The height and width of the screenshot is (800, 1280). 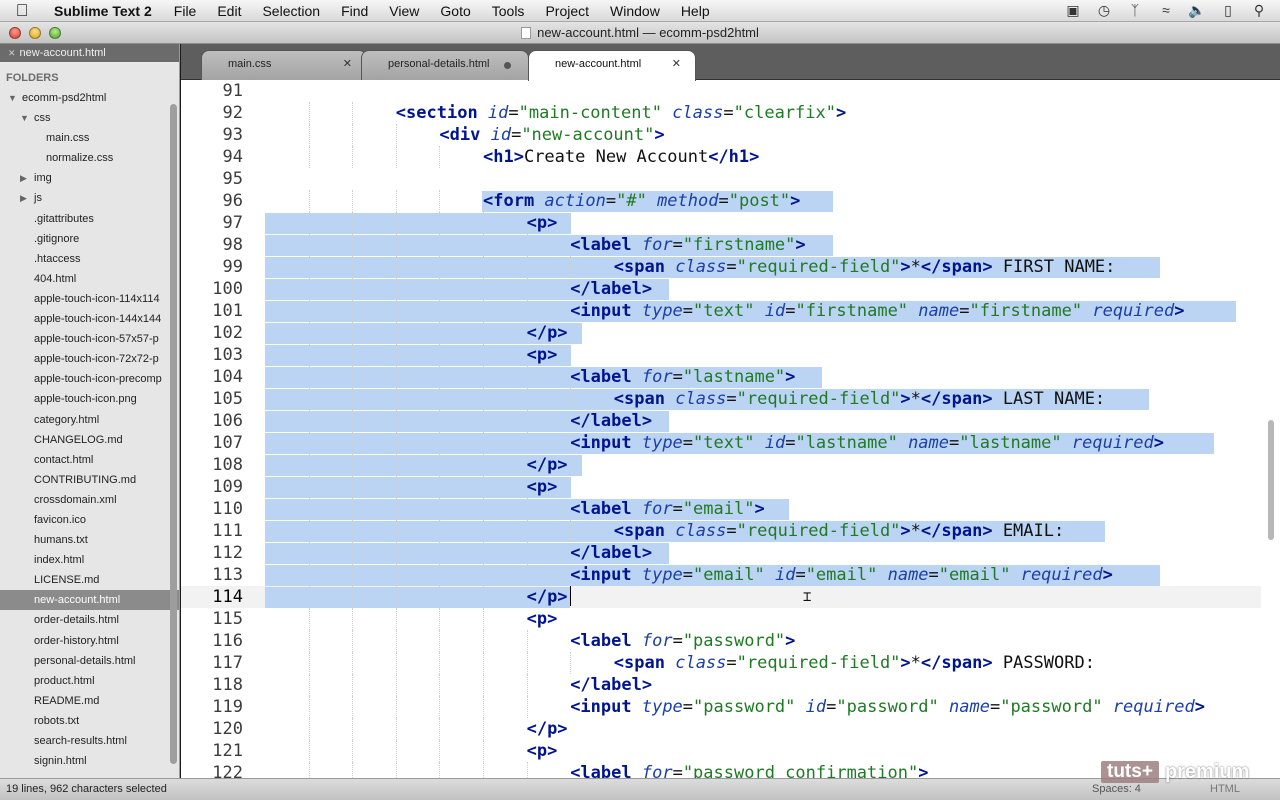 I want to click on close-window-button, so click(x=15, y=33).